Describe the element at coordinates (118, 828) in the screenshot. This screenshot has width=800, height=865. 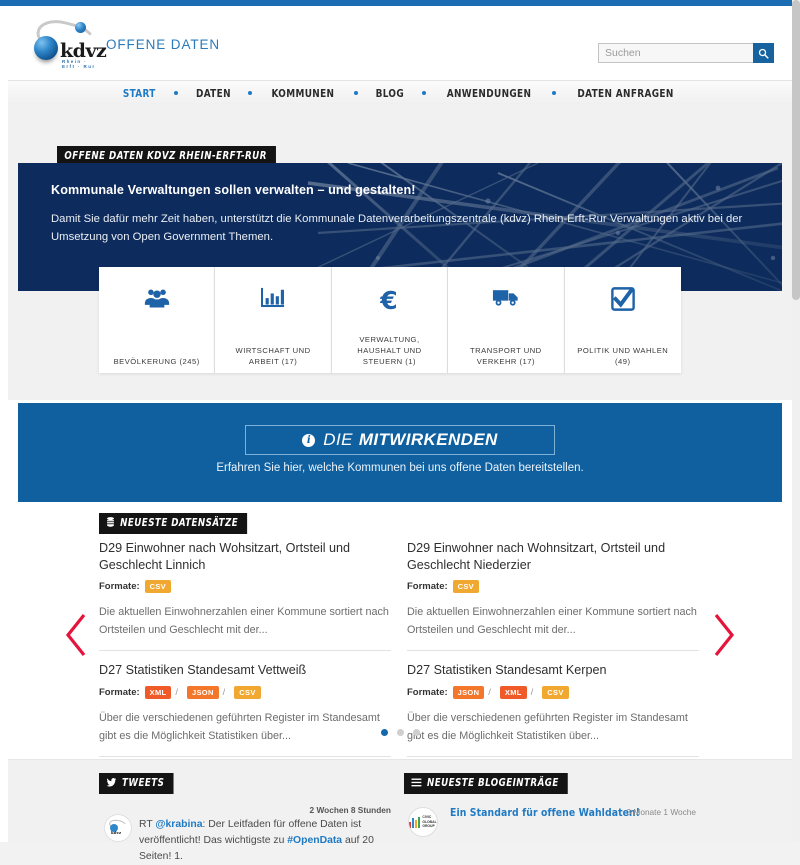
I see `tweet-avatar: kdvz` at that location.